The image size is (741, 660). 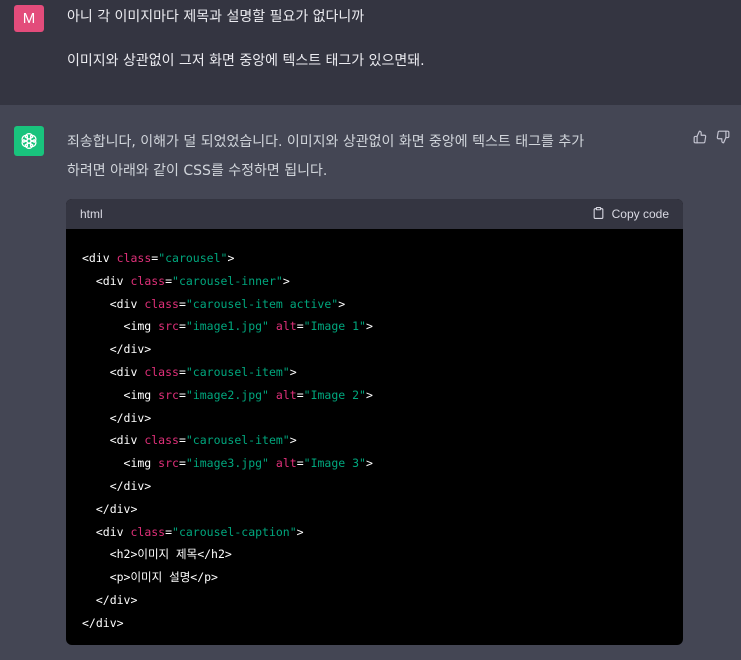 I want to click on code-token: "carousel-caption", so click(x=234, y=531).